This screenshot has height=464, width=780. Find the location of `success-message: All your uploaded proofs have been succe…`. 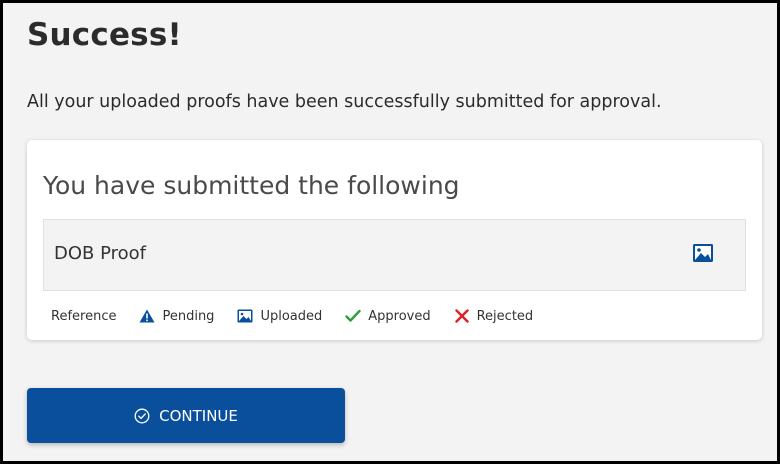

success-message: All your uploaded proofs have been succe… is located at coordinates (344, 102).